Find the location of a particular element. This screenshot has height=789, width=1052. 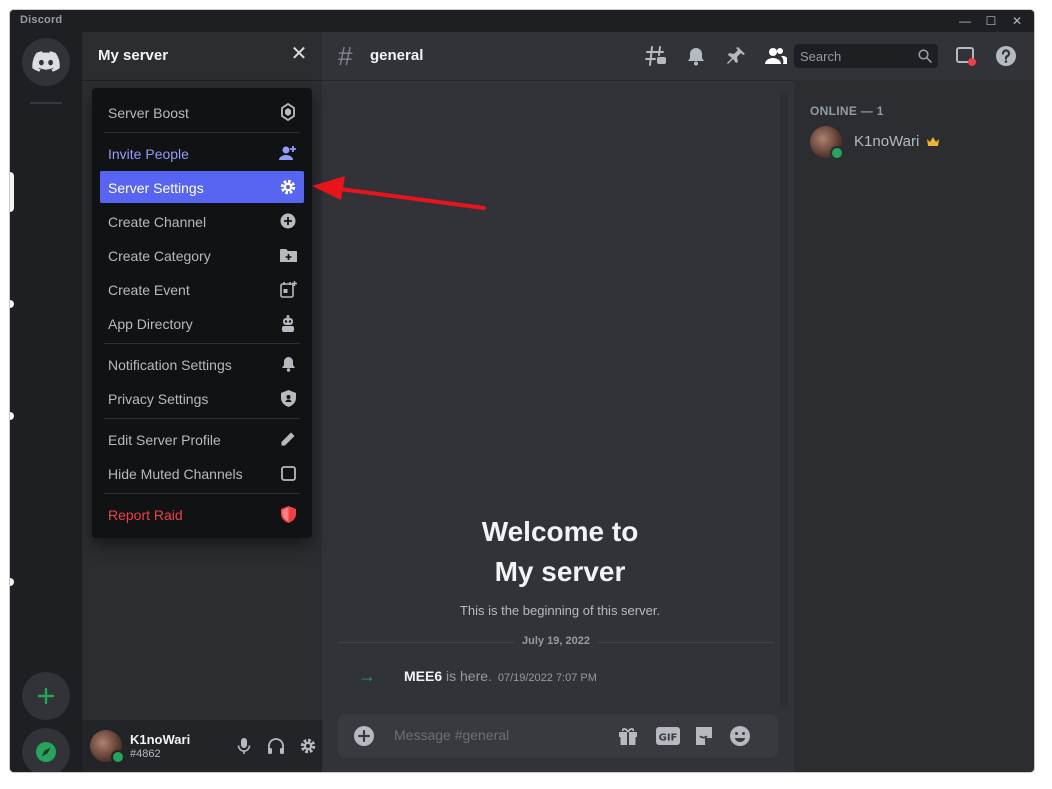

menu-item-create-event: Create Event is located at coordinates (202, 289).